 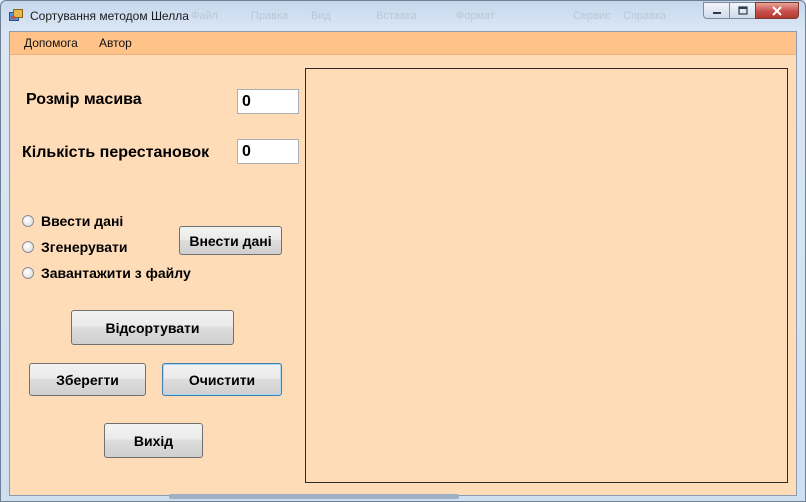 I want to click on taskbar-scroll-indicator, so click(x=314, y=496).